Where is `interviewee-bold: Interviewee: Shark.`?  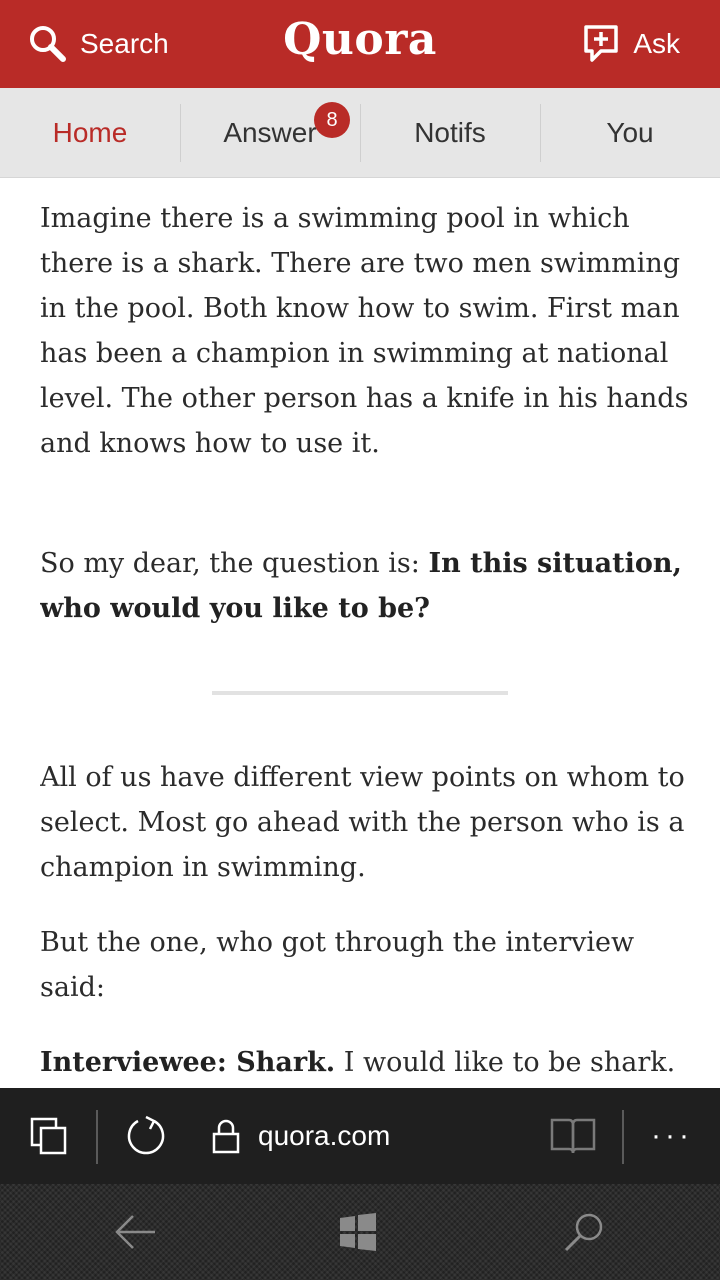
interviewee-bold: Interviewee: Shark. is located at coordinates (188, 1062).